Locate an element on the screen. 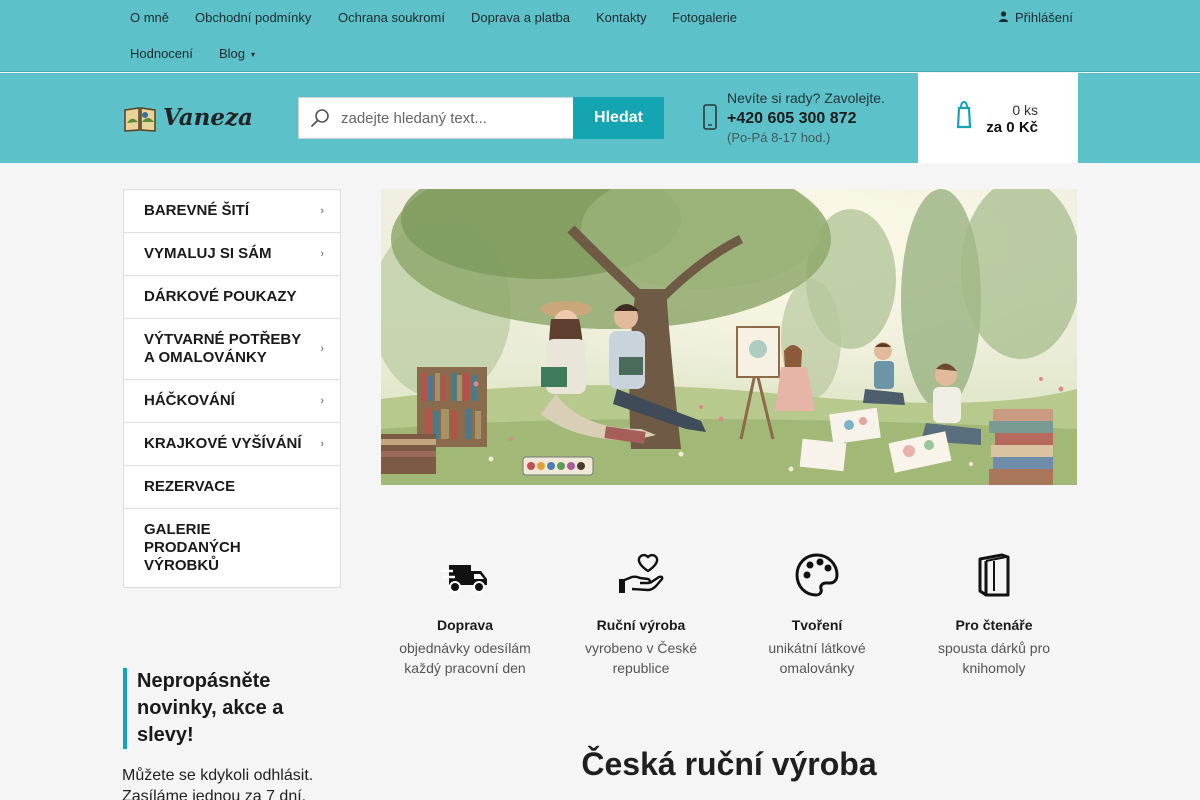 The width and height of the screenshot is (1200, 800). category-item: VYMALUJ SI SÁM › is located at coordinates (232, 254).